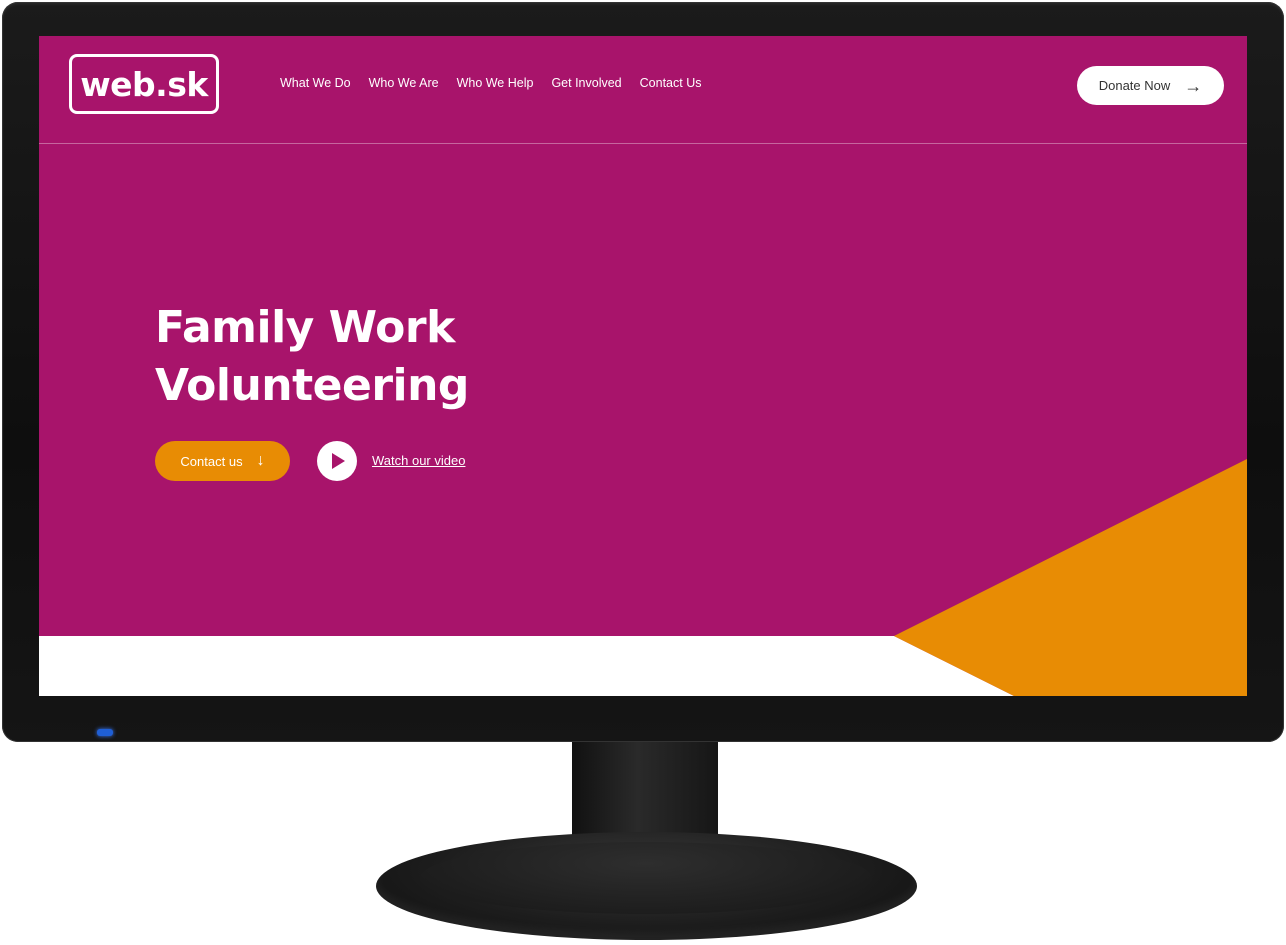  What do you see at coordinates (586, 86) in the screenshot?
I see `nav-item-get-involved: Get Involved` at bounding box center [586, 86].